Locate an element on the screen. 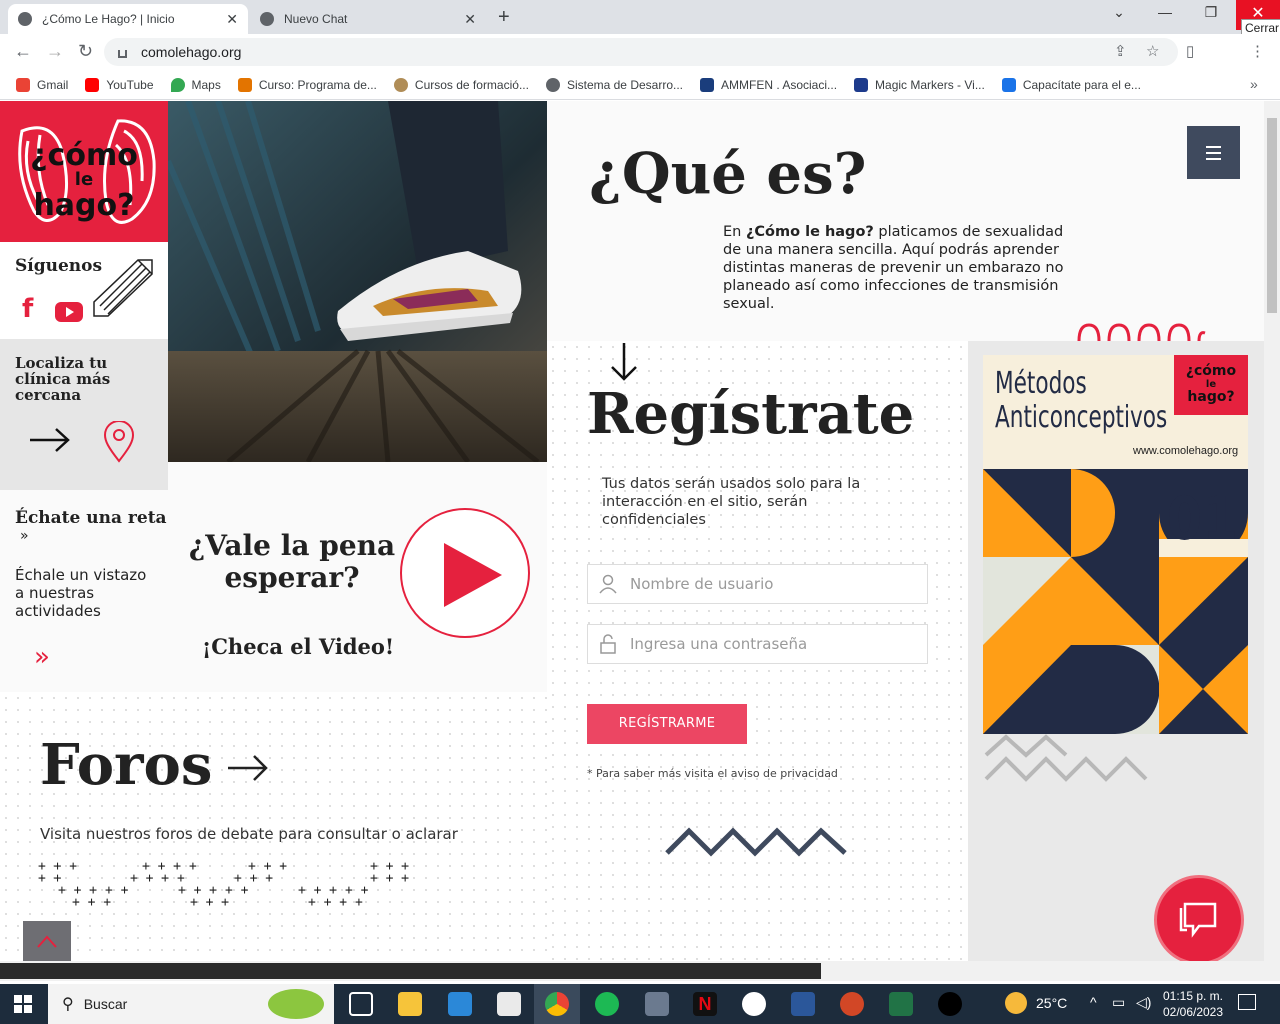 This screenshot has height=1024, width=1280. task-view-icon is located at coordinates (361, 1004).